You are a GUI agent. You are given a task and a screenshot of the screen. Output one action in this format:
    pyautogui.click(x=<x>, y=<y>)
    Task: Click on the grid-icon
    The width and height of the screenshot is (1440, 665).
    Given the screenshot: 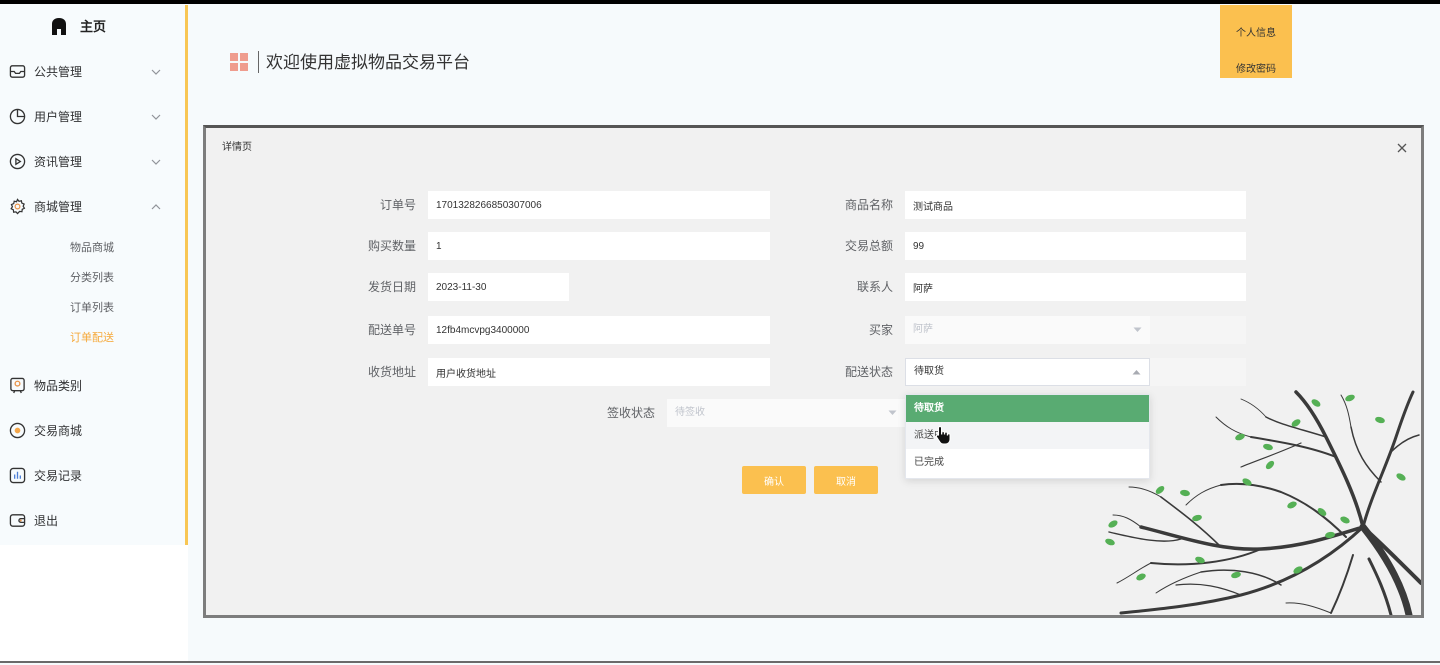 What is the action you would take?
    pyautogui.click(x=239, y=62)
    